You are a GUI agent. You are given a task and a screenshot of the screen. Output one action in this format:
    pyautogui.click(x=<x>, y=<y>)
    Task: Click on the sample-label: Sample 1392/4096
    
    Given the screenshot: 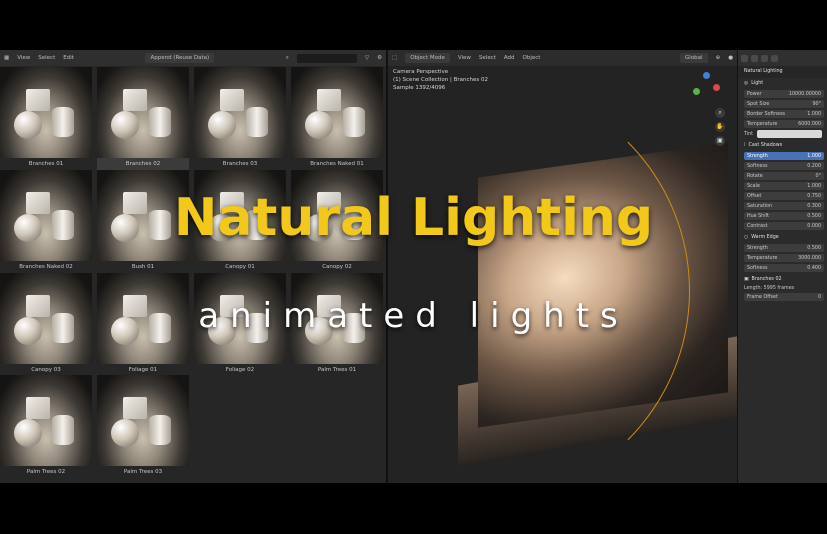 What is the action you would take?
    pyautogui.click(x=419, y=88)
    